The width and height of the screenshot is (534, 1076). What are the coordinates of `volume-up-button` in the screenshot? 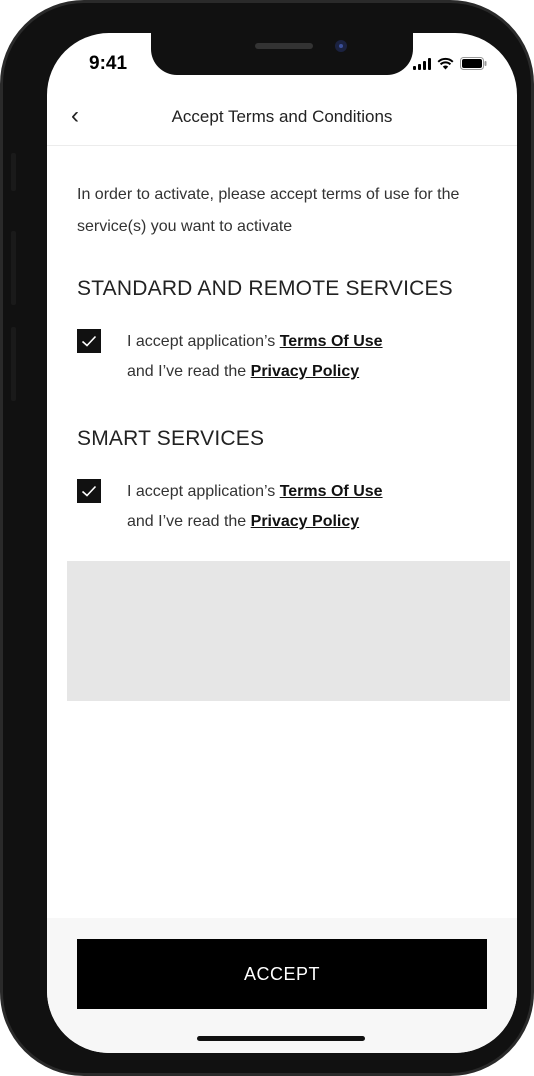 It's located at (13, 268).